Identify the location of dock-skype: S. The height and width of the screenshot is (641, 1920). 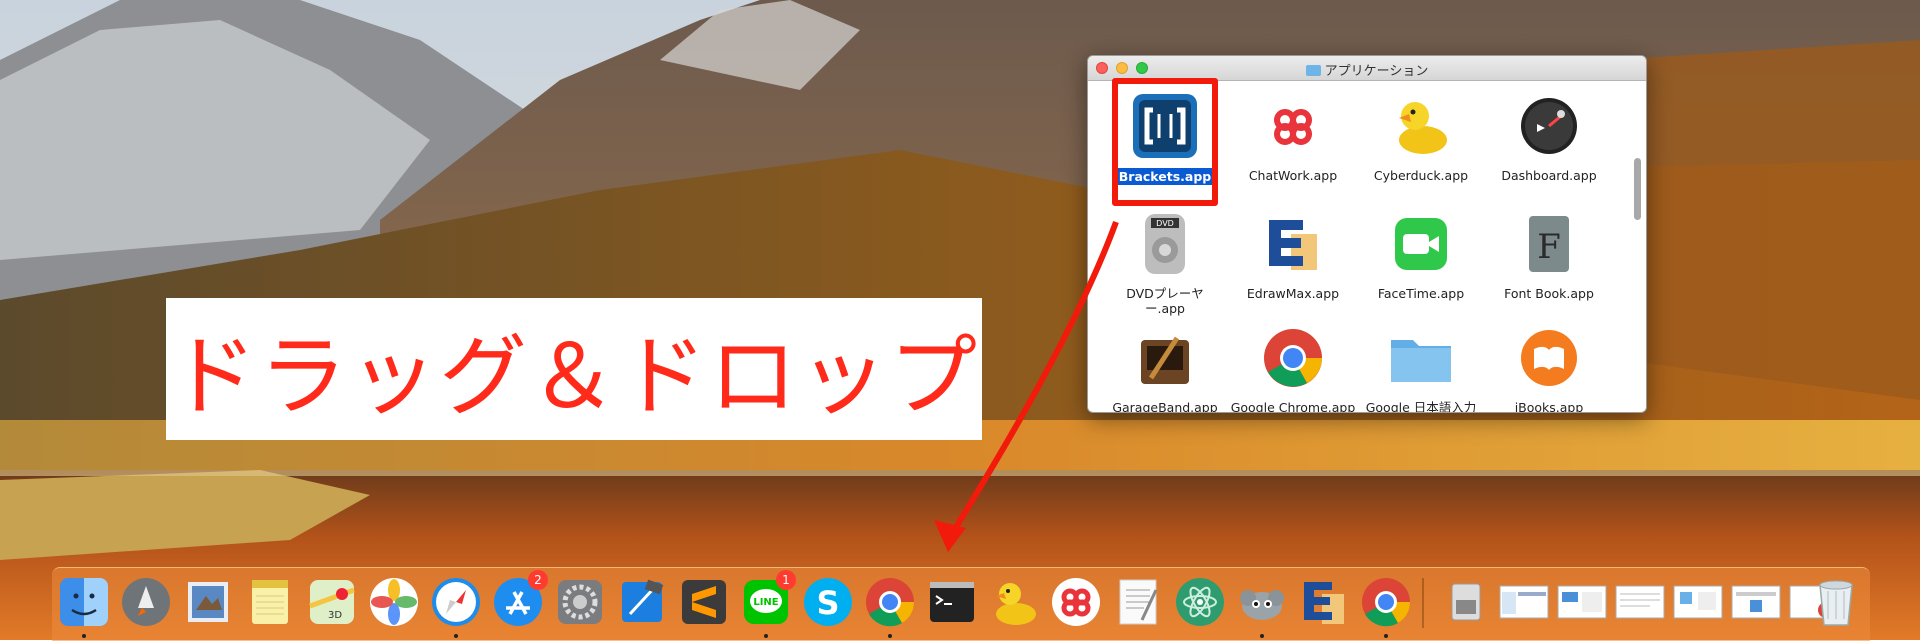
(828, 602).